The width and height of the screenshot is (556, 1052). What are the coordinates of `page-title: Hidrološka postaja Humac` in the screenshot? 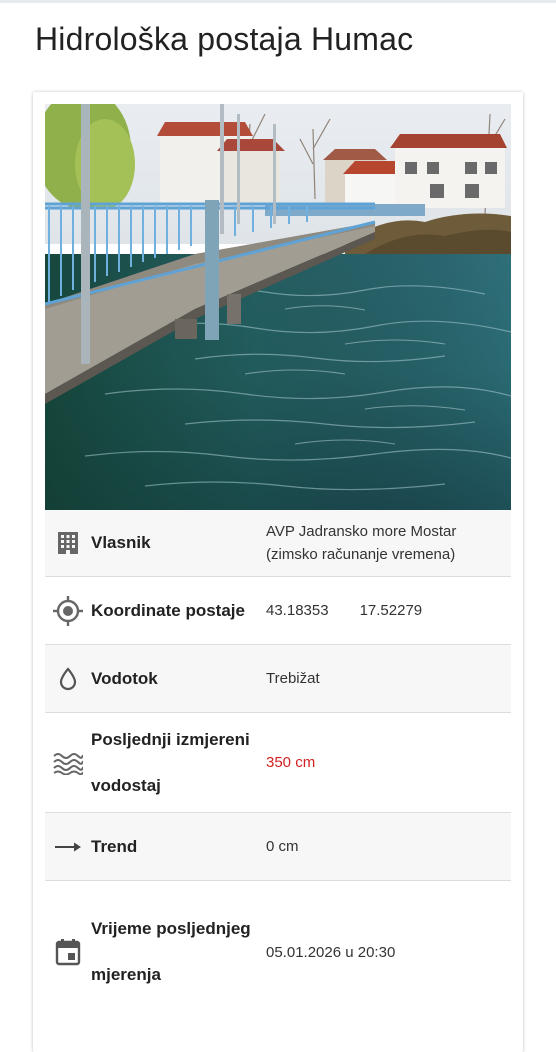 It's located at (224, 39).